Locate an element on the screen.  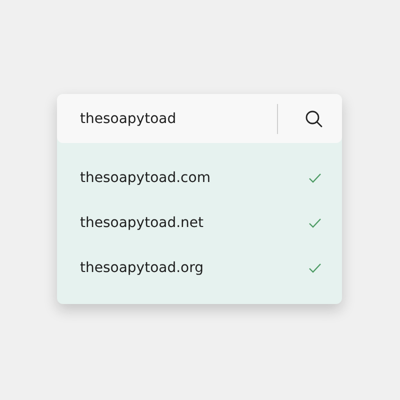
domain-name: thesoapytoad.net is located at coordinates (194, 222).